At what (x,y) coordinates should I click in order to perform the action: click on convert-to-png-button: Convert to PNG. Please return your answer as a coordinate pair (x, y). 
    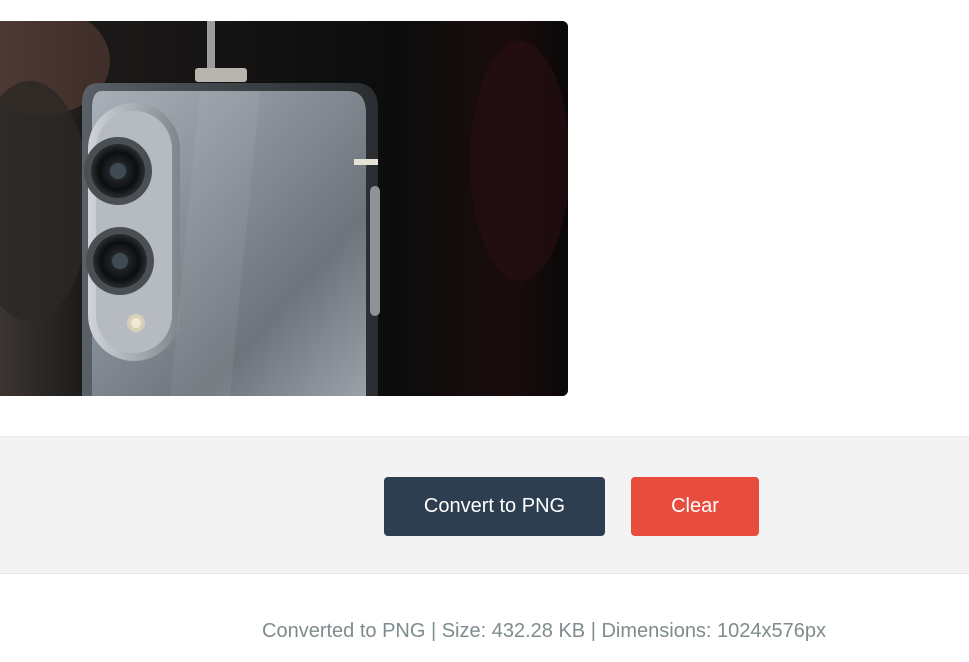
    Looking at the image, I should click on (494, 506).